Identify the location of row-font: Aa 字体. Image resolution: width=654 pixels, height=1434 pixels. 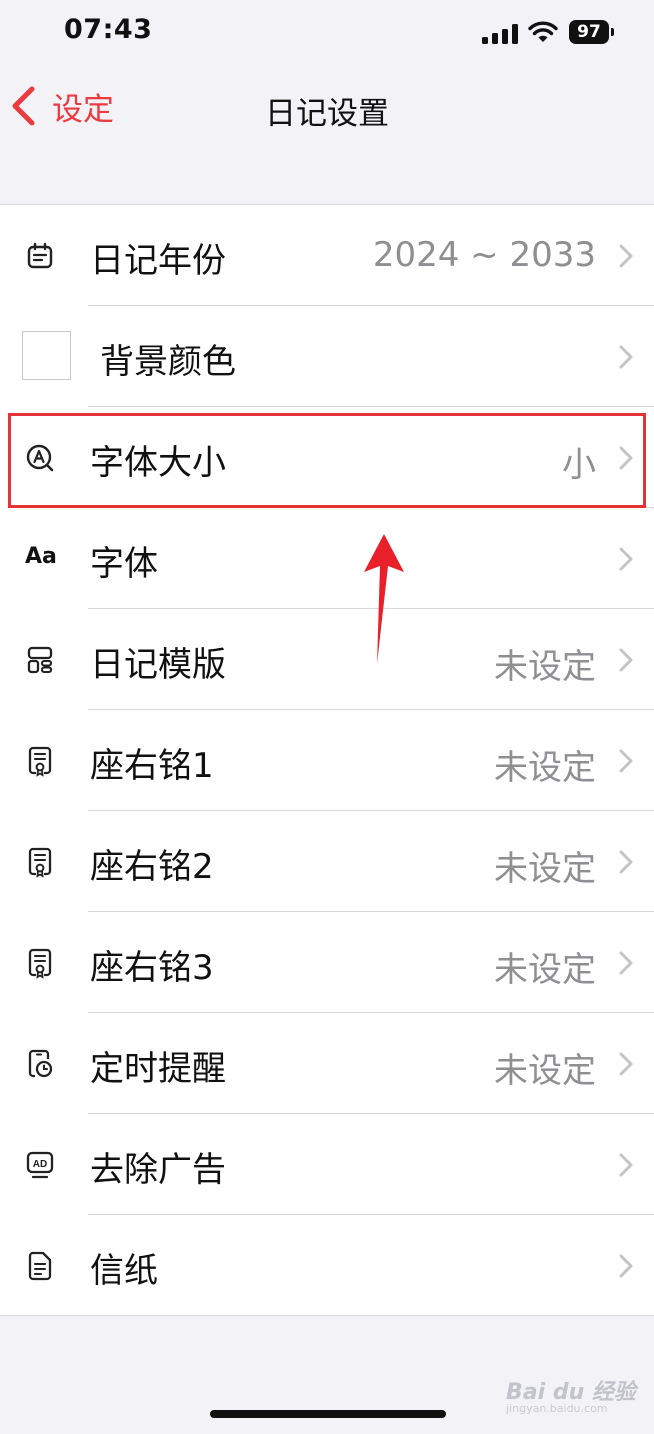
(327, 558).